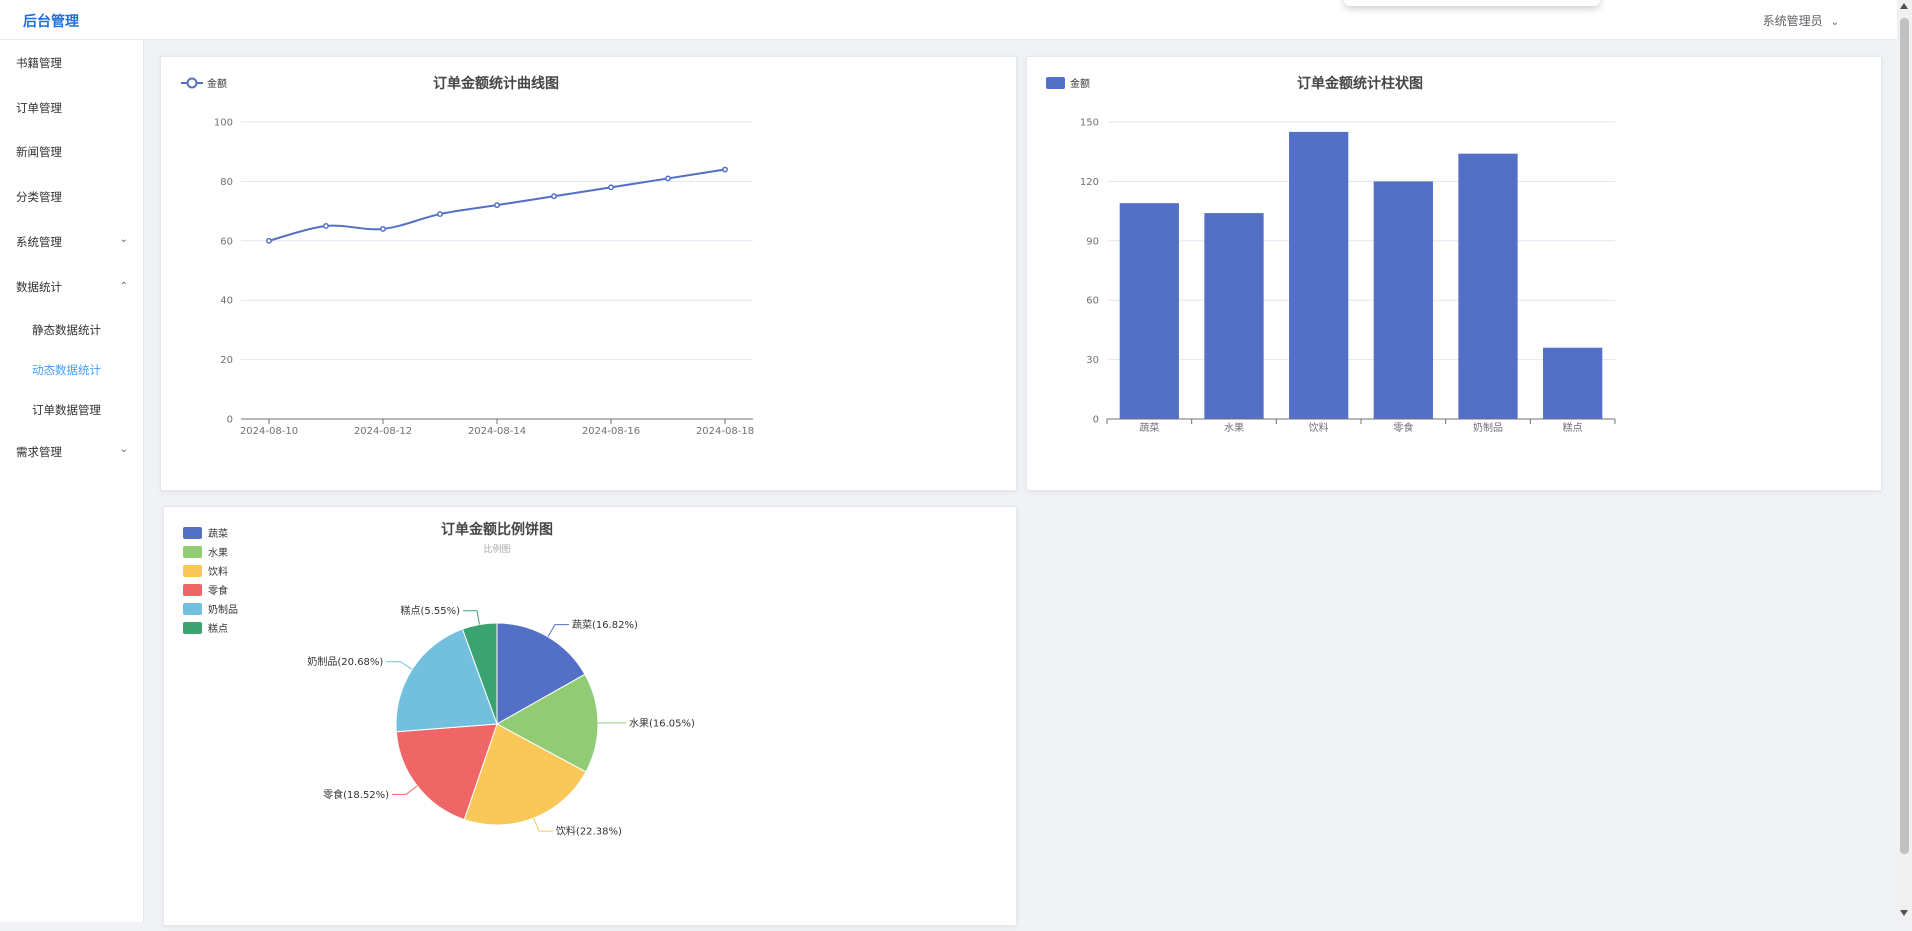  What do you see at coordinates (496, 549) in the screenshot?
I see `chart-subtitle: 比例图` at bounding box center [496, 549].